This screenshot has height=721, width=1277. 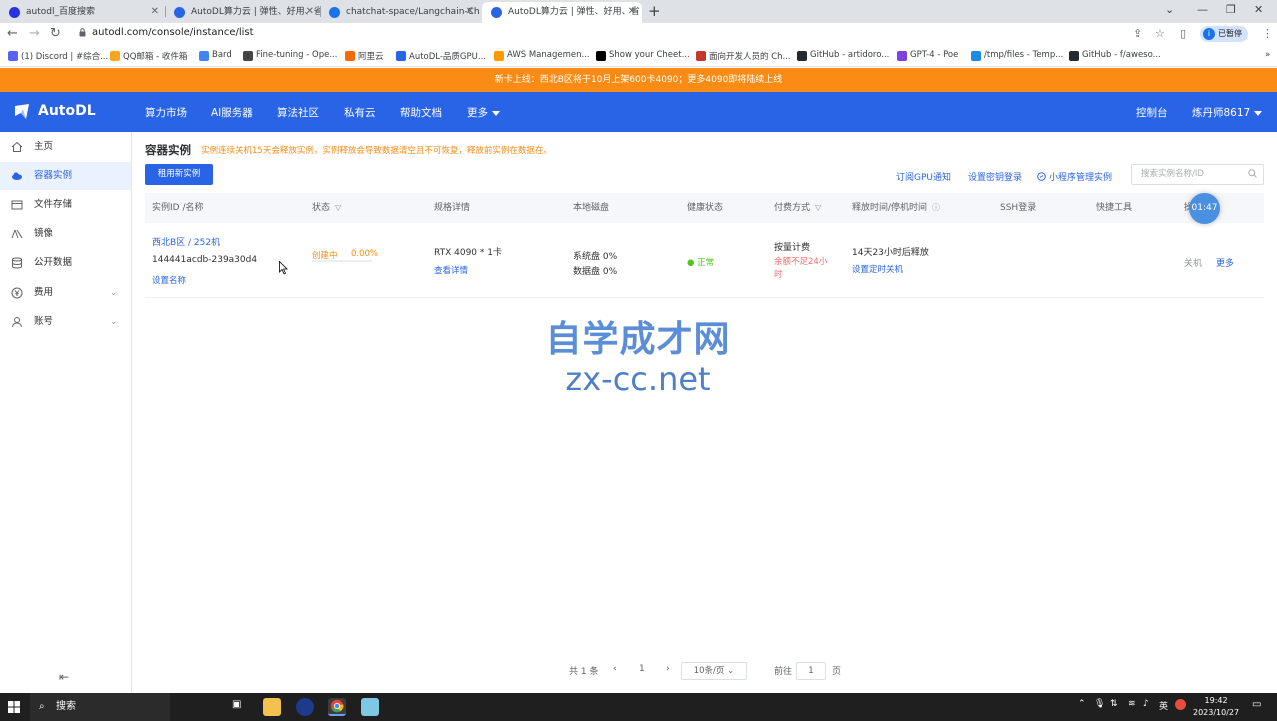 What do you see at coordinates (877, 269) in the screenshot?
I see `set-shutdown-timer-link: 设置定时关机` at bounding box center [877, 269].